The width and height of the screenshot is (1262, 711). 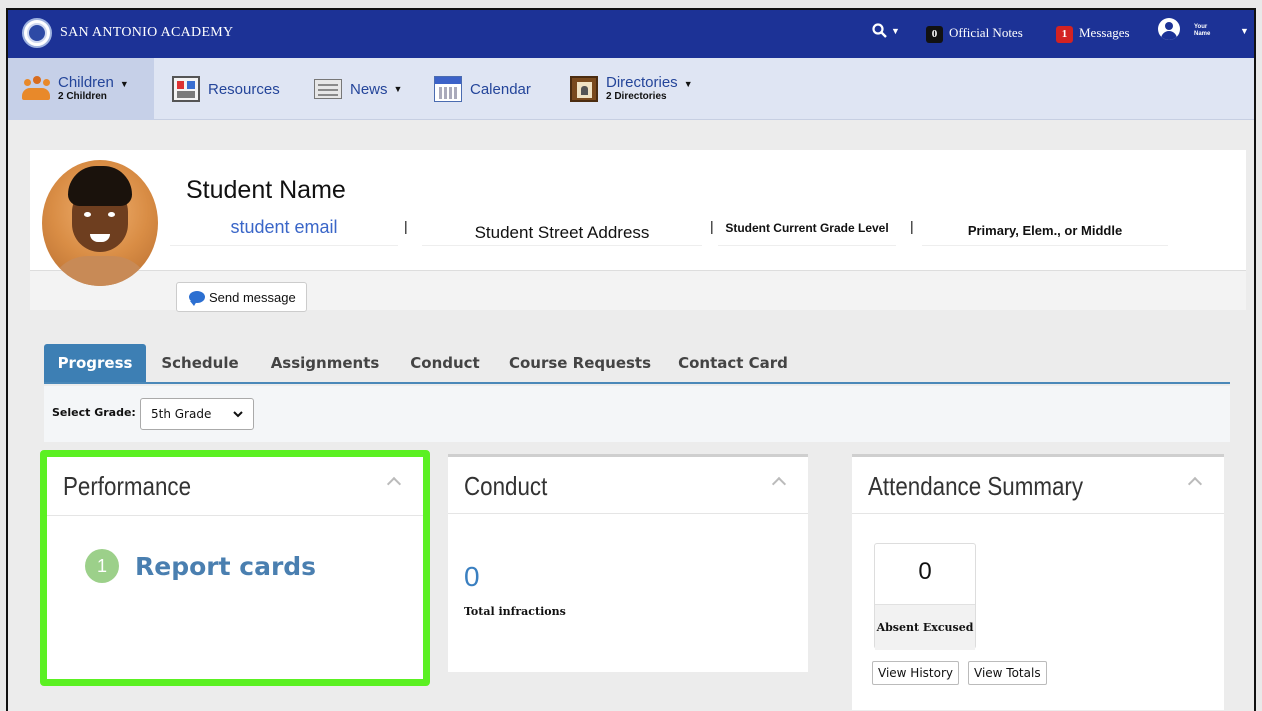 I want to click on nav-directories: Directories ▼ 2 Directories, so click(x=631, y=89).